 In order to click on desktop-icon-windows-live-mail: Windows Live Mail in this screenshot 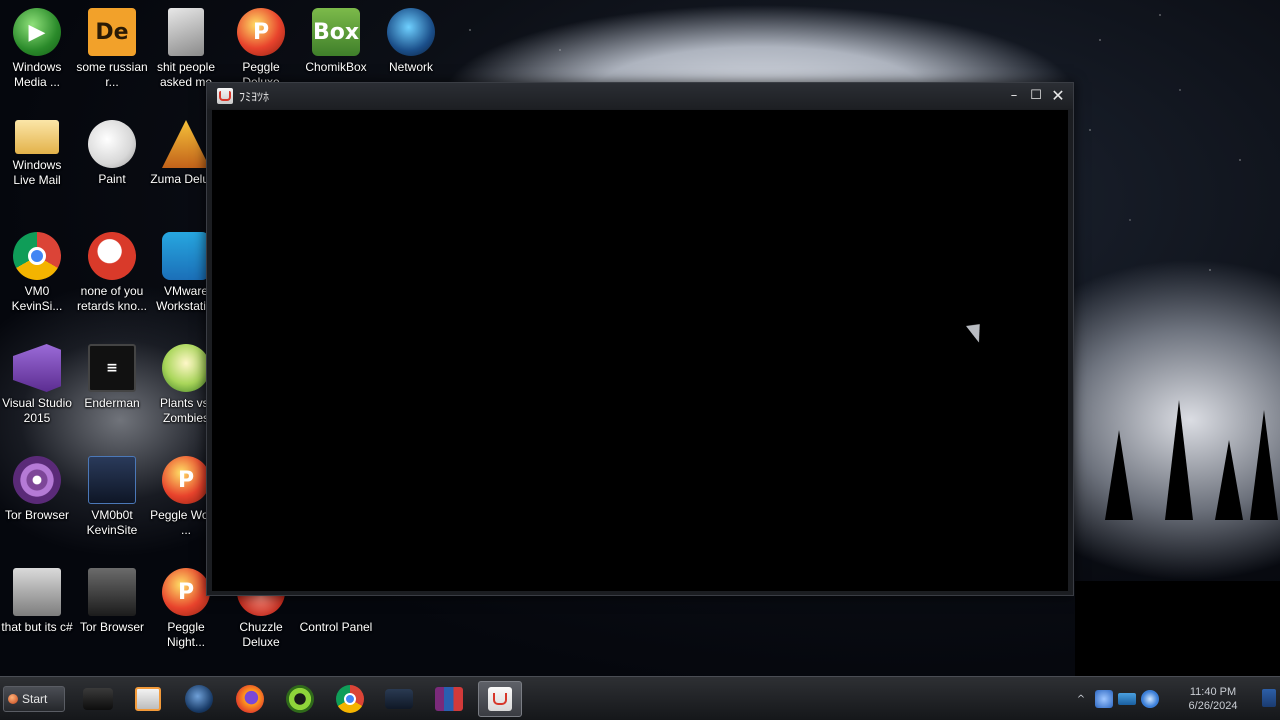, I will do `click(37, 162)`.